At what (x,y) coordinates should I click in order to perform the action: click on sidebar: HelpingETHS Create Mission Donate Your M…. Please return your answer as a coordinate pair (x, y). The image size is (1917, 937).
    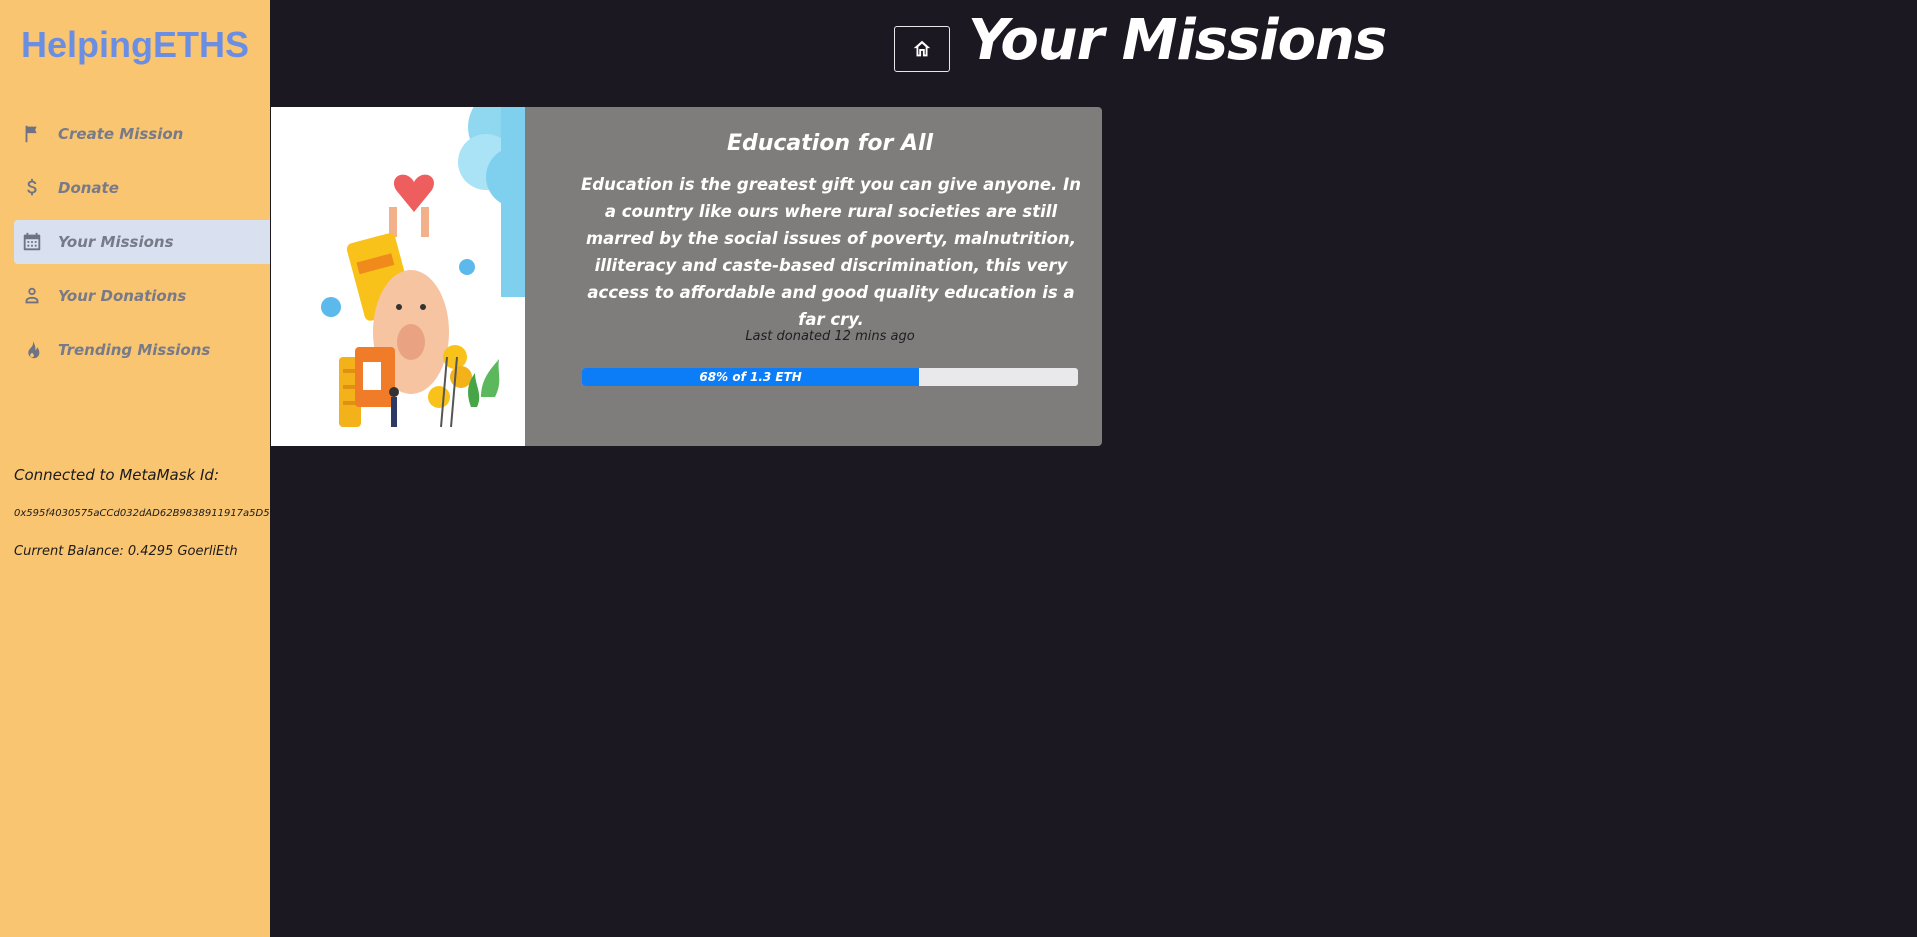
    Looking at the image, I should click on (135, 468).